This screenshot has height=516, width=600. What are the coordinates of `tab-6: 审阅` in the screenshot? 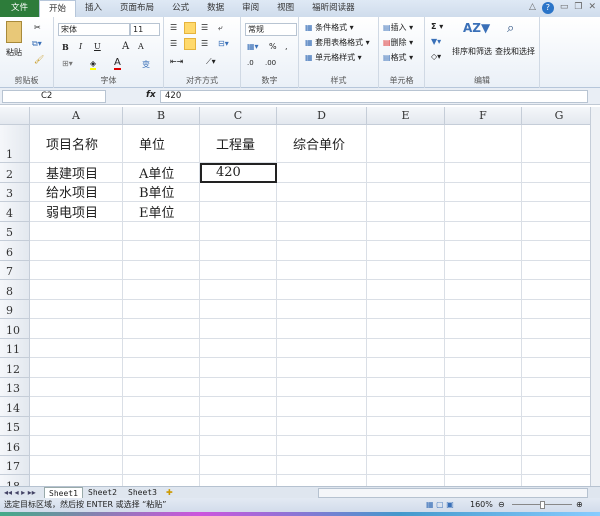 It's located at (250, 8).